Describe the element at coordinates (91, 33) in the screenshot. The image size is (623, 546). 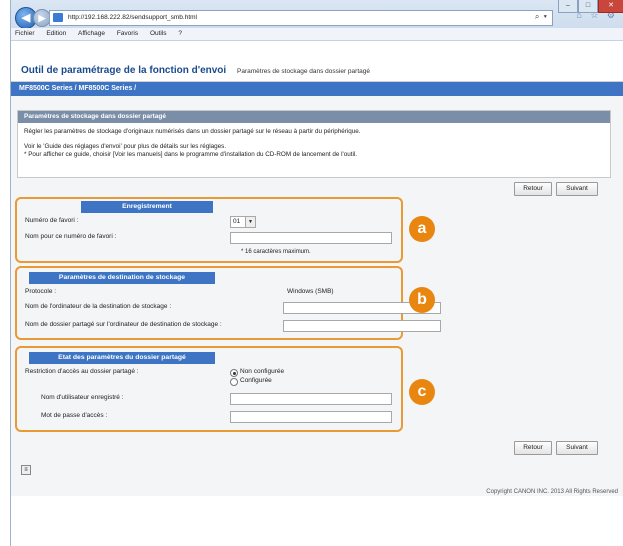
I see `menu-item-affichage: Affichage` at that location.